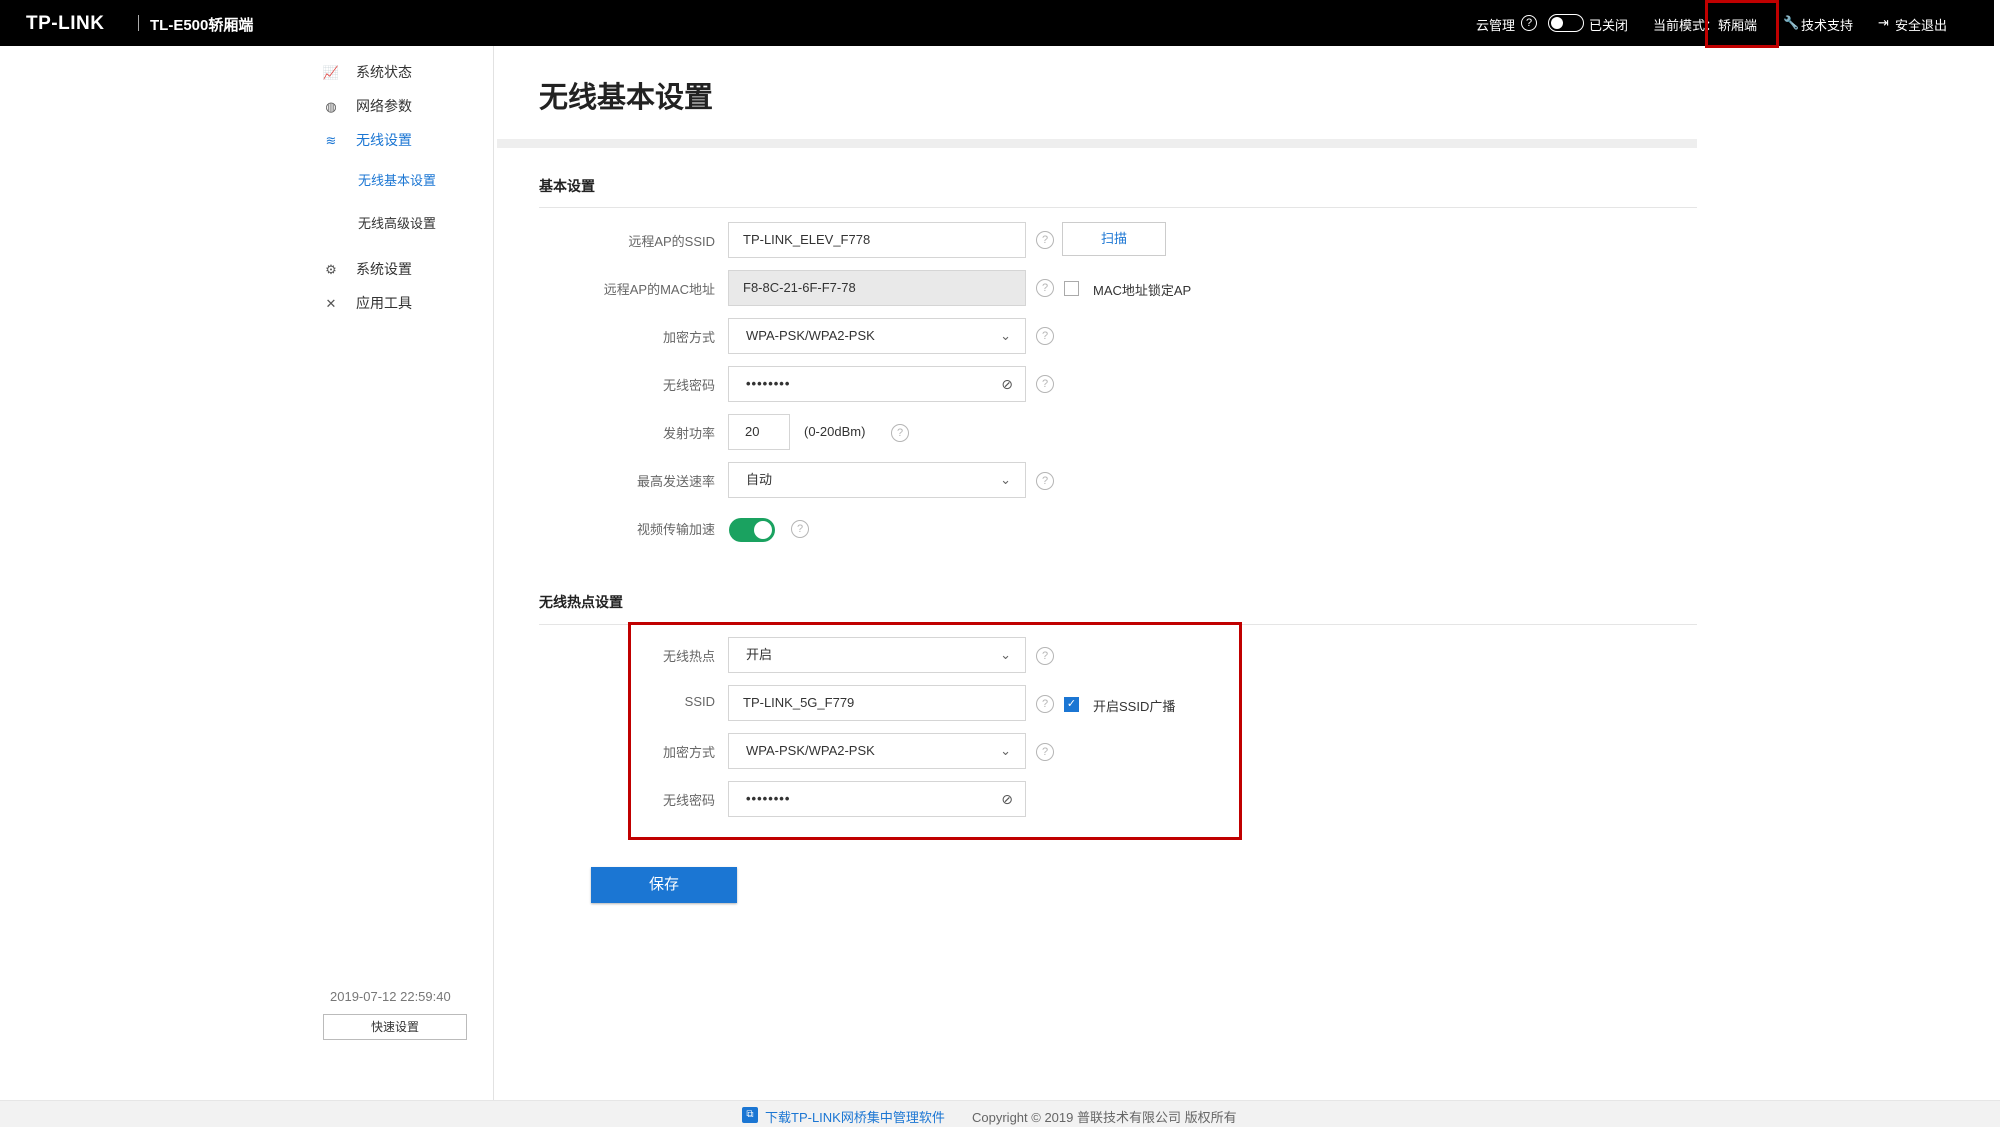 The width and height of the screenshot is (2000, 1127). Describe the element at coordinates (659, 289) in the screenshot. I see `remote-mac-label: 远程AP的MAC地址` at that location.